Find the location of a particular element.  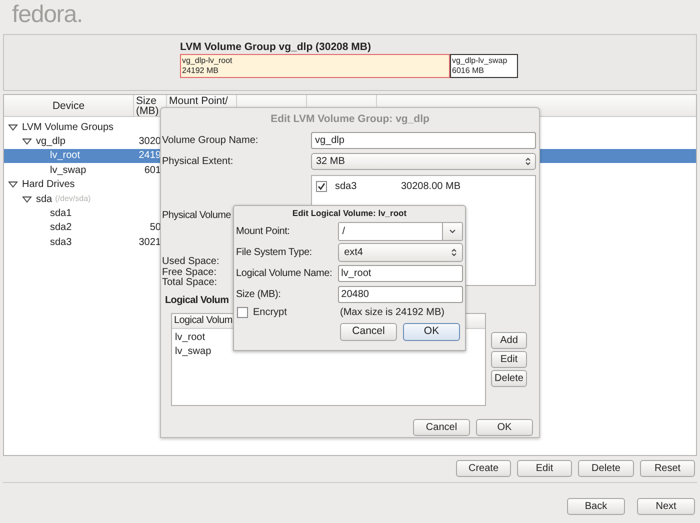

dialog-title: Edit LVM Volume Group: vg_dlp is located at coordinates (350, 119).